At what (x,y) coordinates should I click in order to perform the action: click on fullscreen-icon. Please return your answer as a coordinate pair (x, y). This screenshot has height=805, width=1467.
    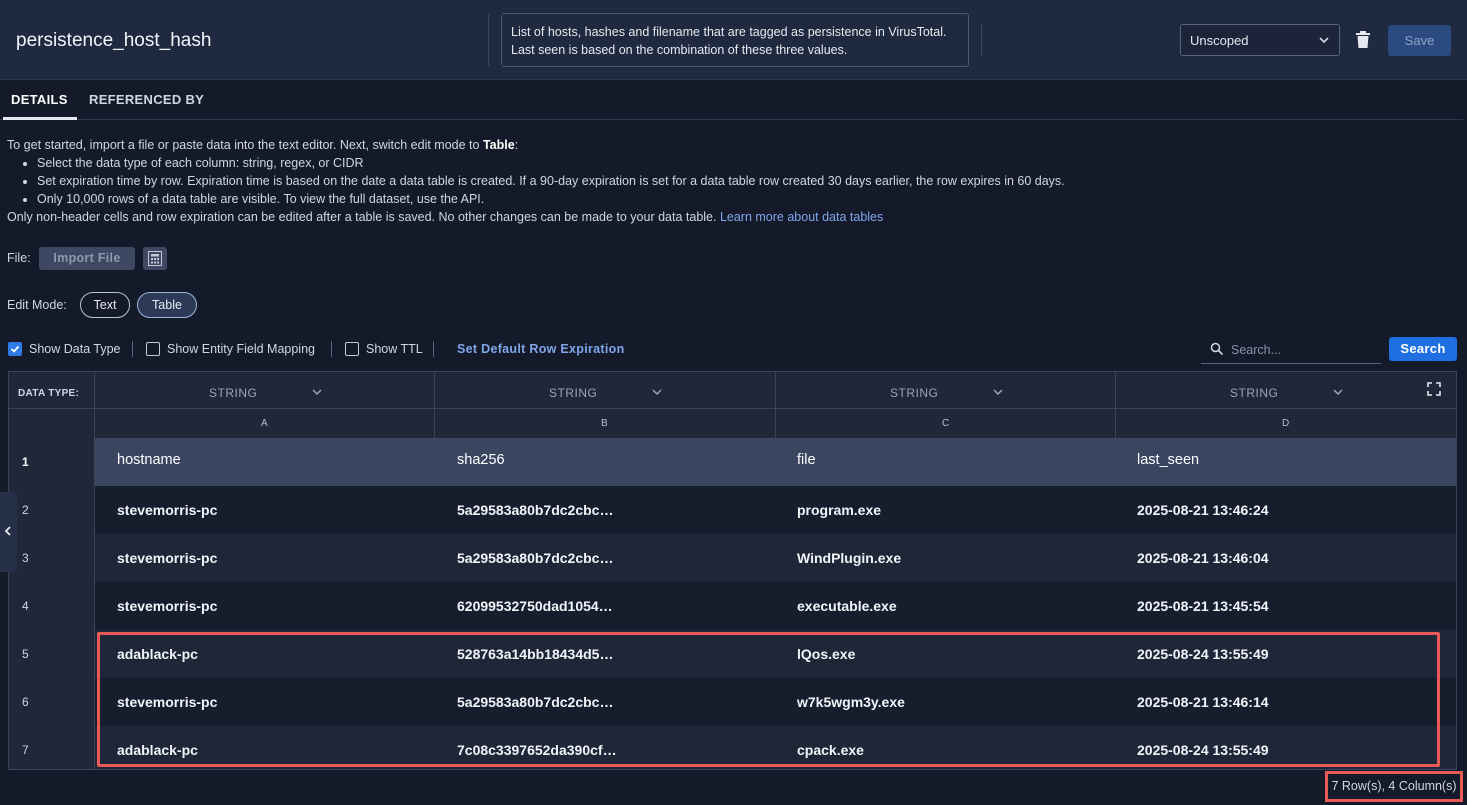
    Looking at the image, I should click on (1434, 389).